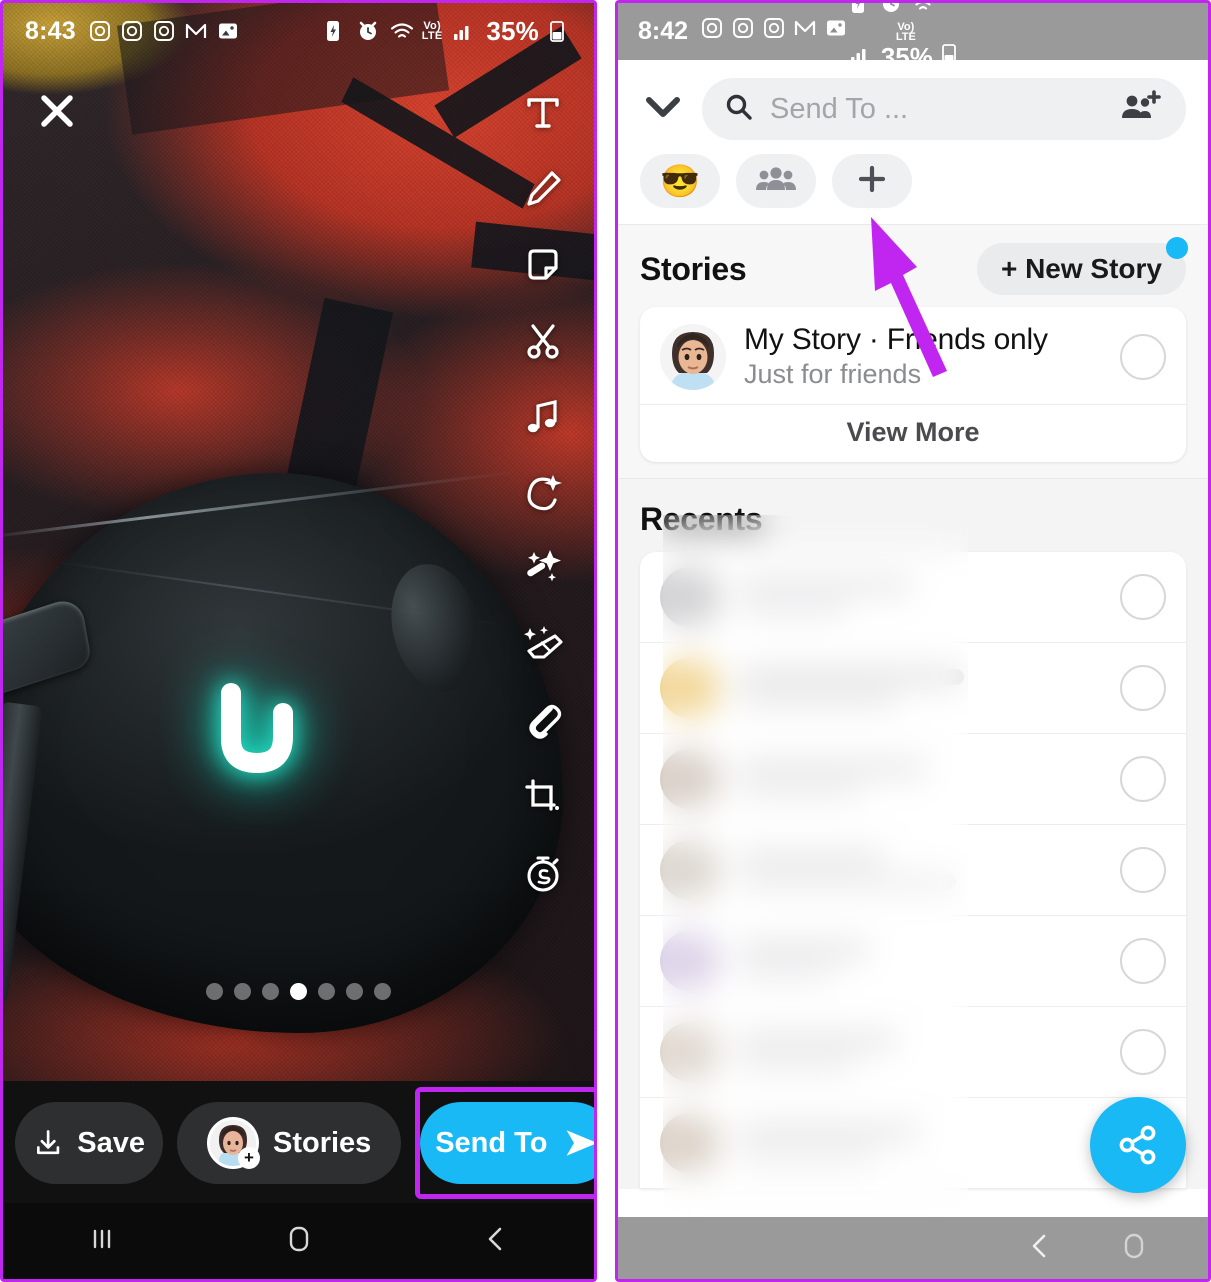 The height and width of the screenshot is (1282, 1211). Describe the element at coordinates (663, 109) in the screenshot. I see `chevron-down-icon` at that location.